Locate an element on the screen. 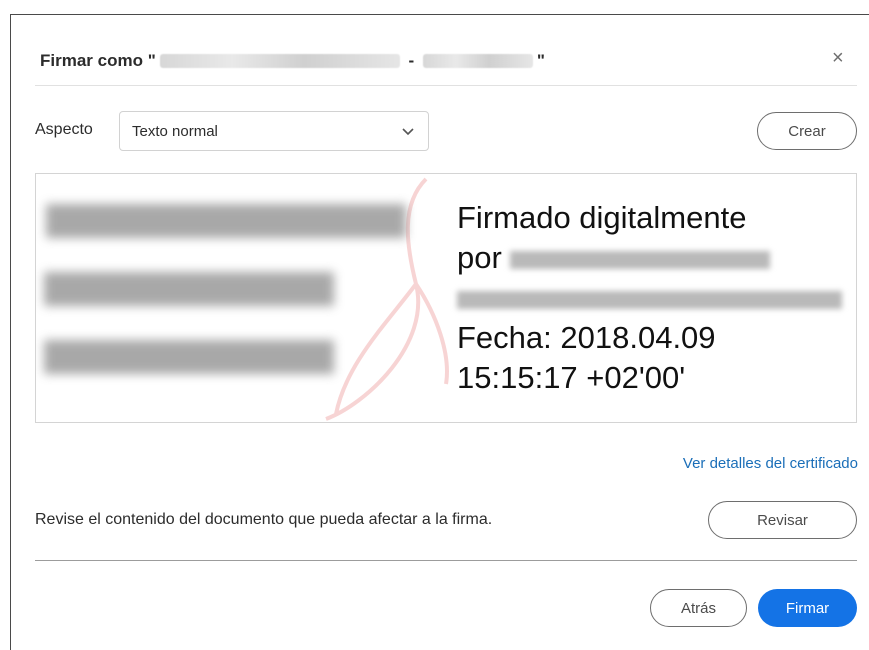 The width and height of the screenshot is (869, 650). chevron-down-icon is located at coordinates (408, 132).